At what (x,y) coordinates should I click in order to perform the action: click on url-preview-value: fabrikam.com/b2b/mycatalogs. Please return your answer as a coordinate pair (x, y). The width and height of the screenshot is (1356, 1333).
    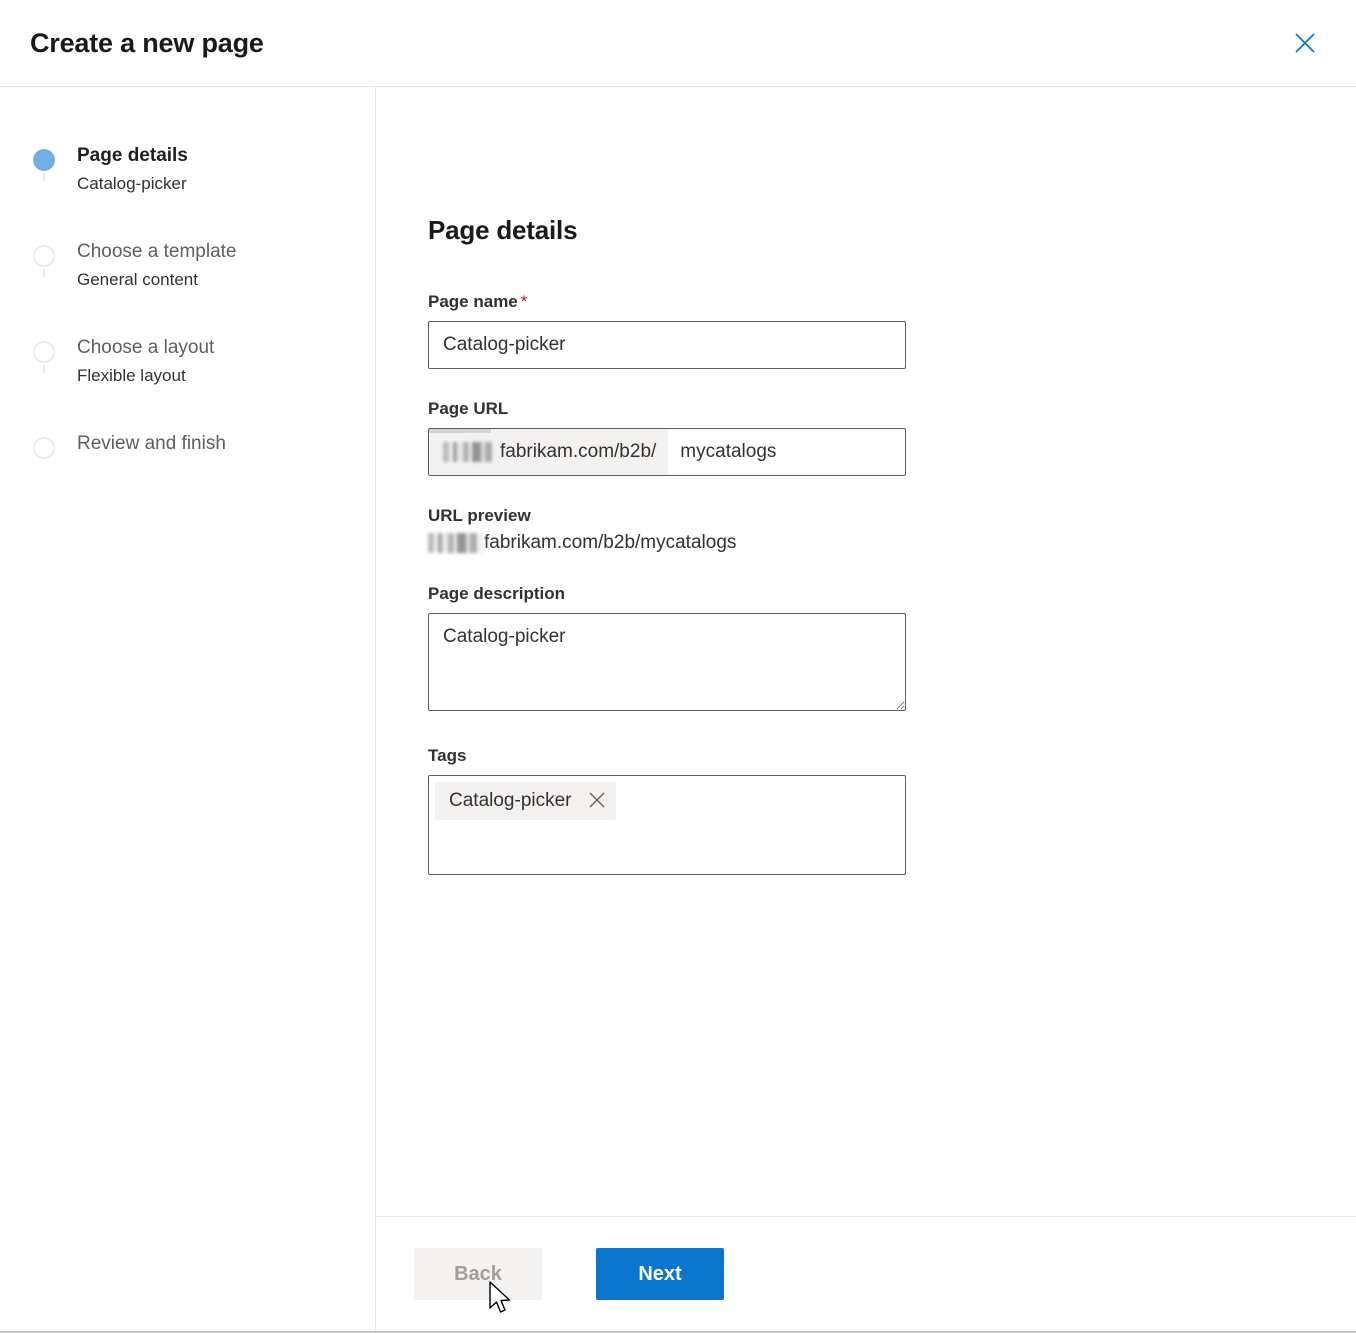
    Looking at the image, I should click on (610, 542).